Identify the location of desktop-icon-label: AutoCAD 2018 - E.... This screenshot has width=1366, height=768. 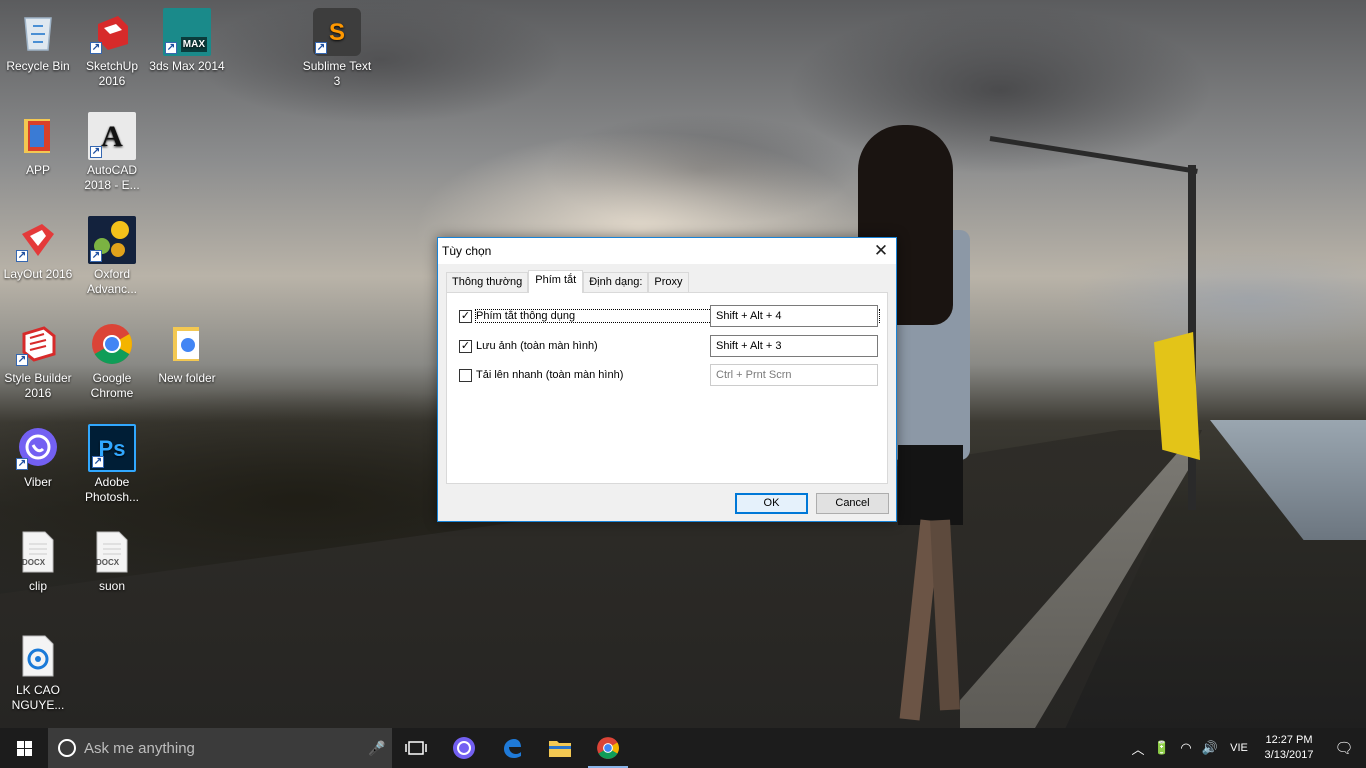
(112, 177).